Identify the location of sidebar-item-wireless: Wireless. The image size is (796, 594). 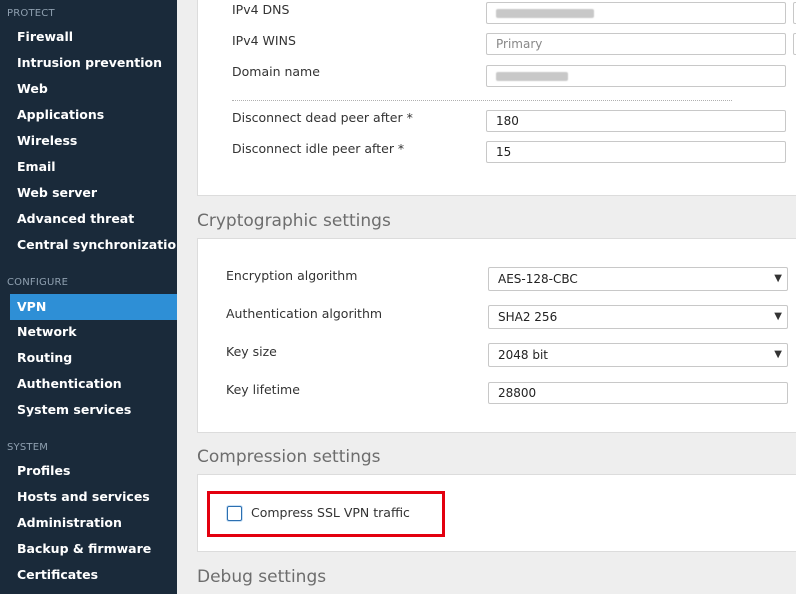
(88, 141).